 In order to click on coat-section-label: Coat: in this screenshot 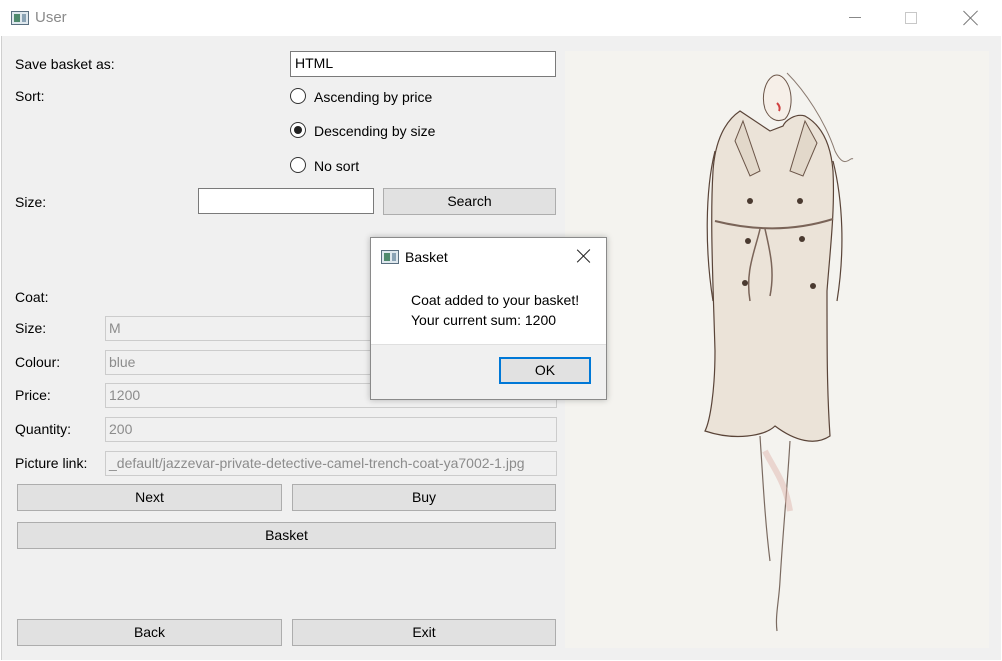, I will do `click(32, 297)`.